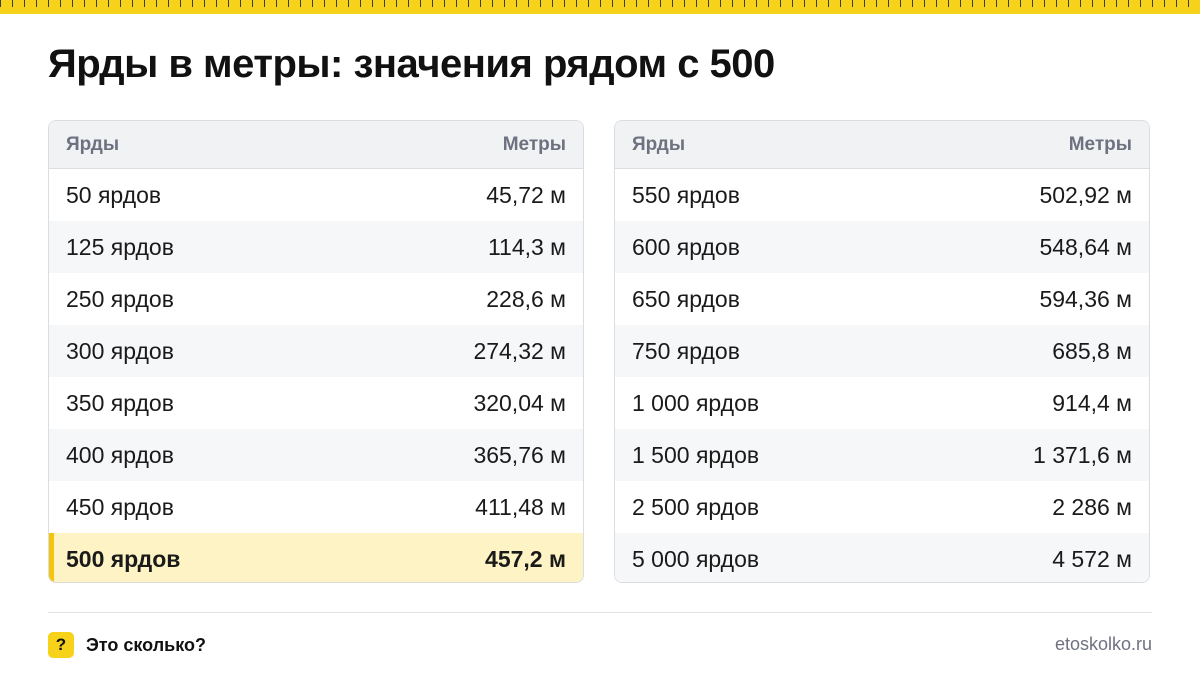 This screenshot has height=677, width=1200. Describe the element at coordinates (1085, 246) in the screenshot. I see `meters-cell: 548,64 м` at that location.